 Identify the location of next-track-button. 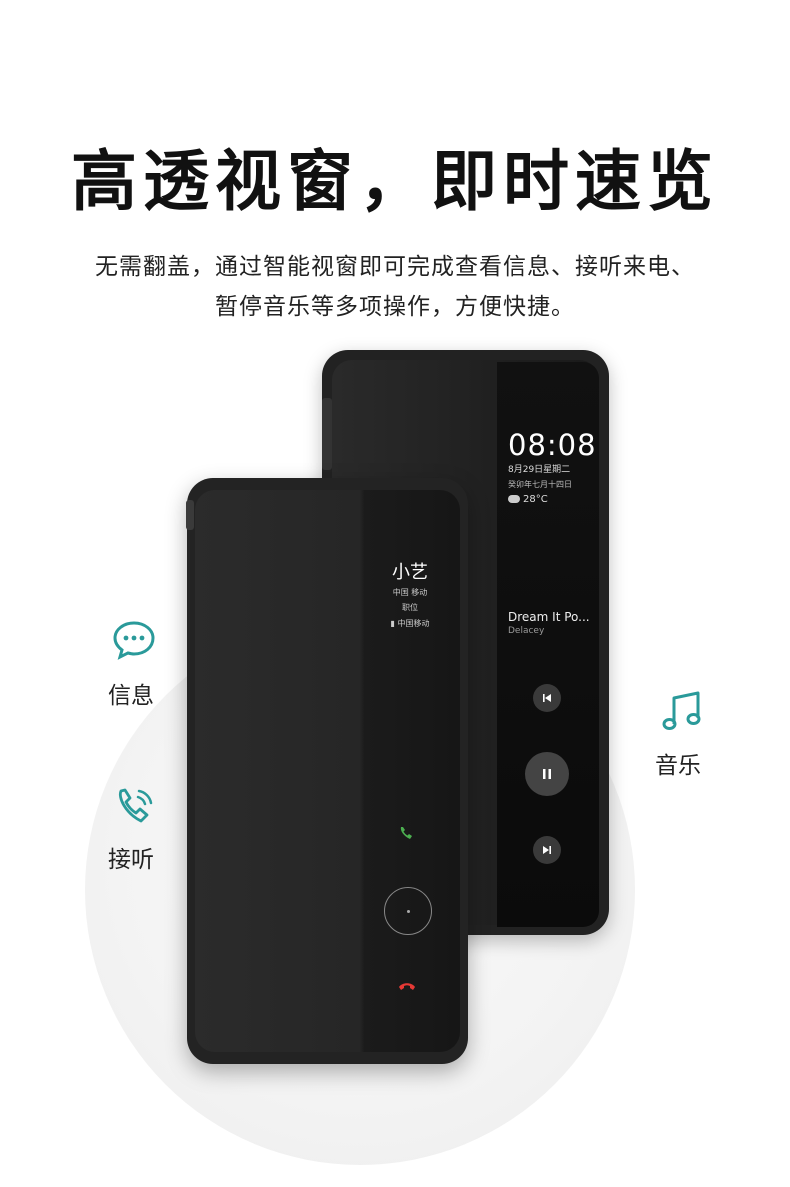
(547, 850).